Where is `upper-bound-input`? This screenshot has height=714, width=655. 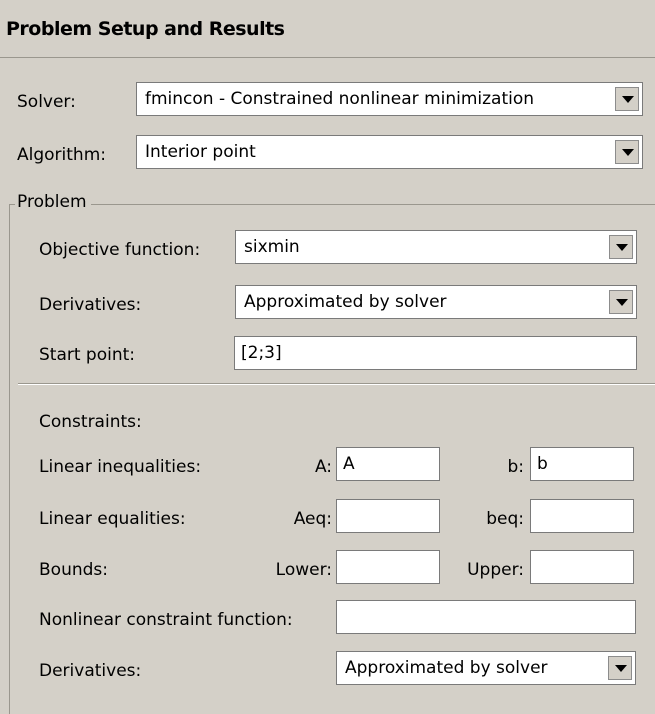
upper-bound-input is located at coordinates (582, 567).